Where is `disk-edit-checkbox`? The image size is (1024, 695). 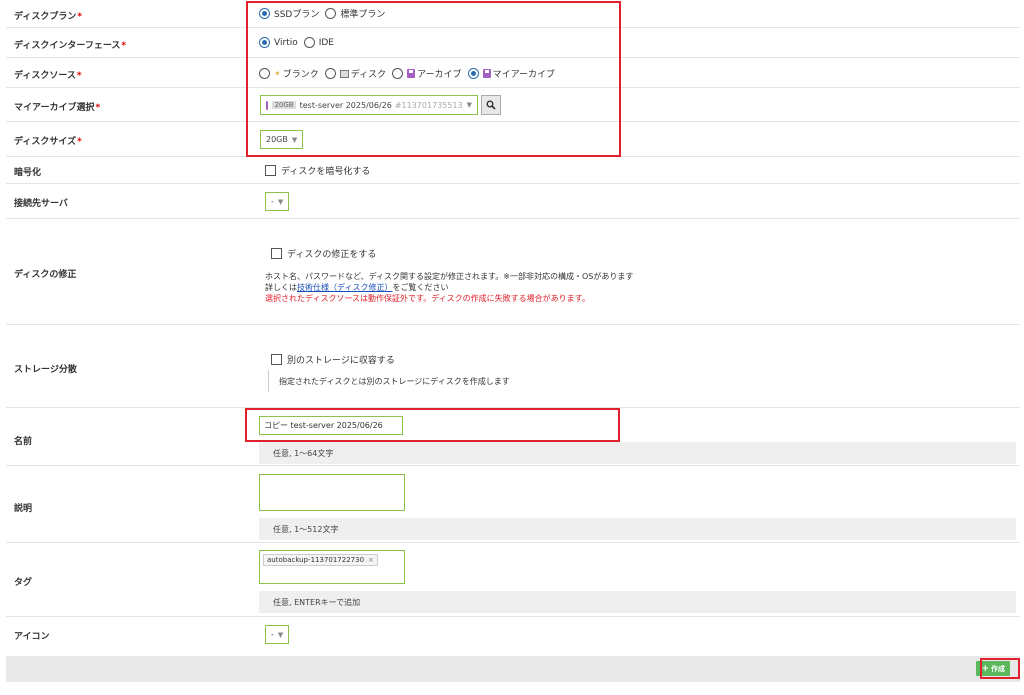
disk-edit-checkbox is located at coordinates (276, 253).